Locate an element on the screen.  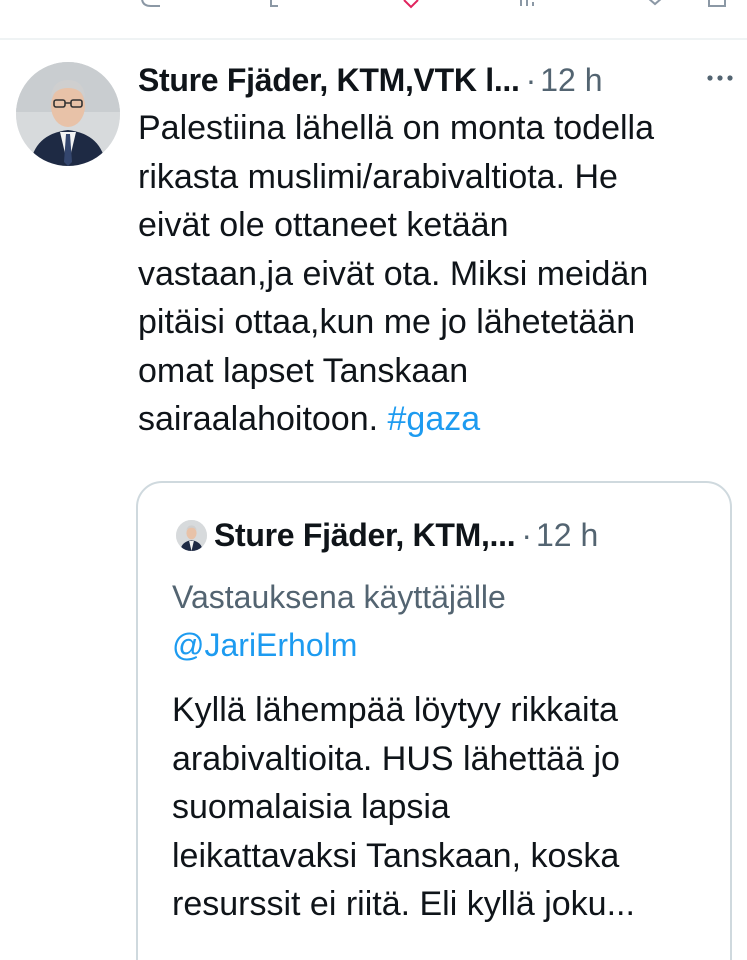
tweet-text-line: Palestiina lähellä on monta todella is located at coordinates (396, 128).